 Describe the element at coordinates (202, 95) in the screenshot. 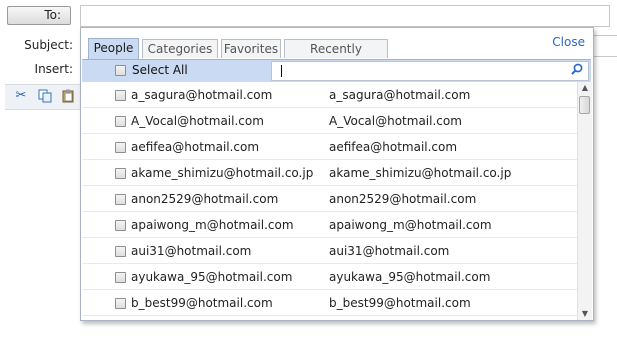

I see `contact-email: a_sagura@hotmail.com` at that location.